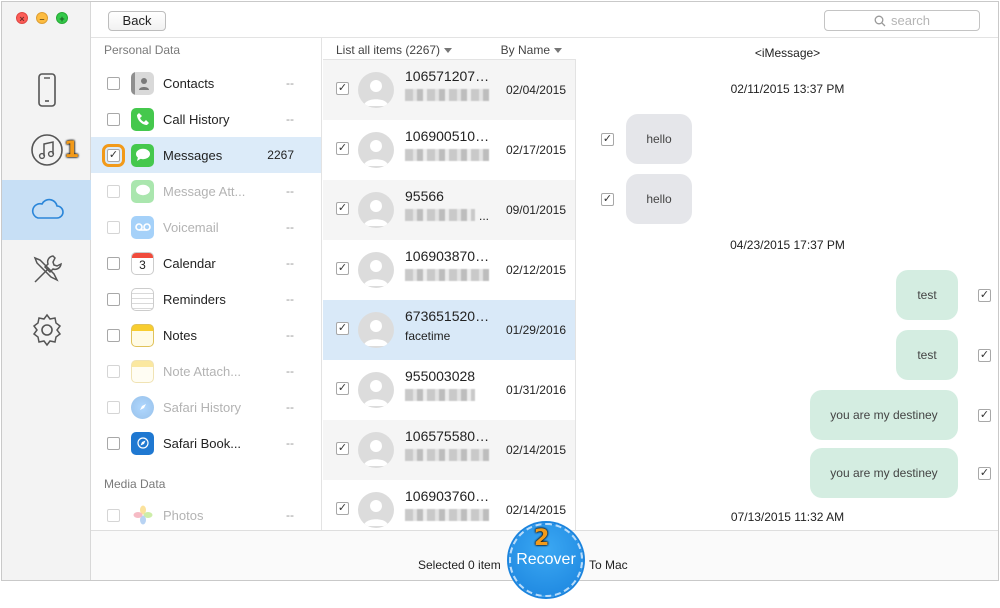 The height and width of the screenshot is (608, 1000). What do you see at coordinates (142, 119) in the screenshot?
I see `phone-icon` at bounding box center [142, 119].